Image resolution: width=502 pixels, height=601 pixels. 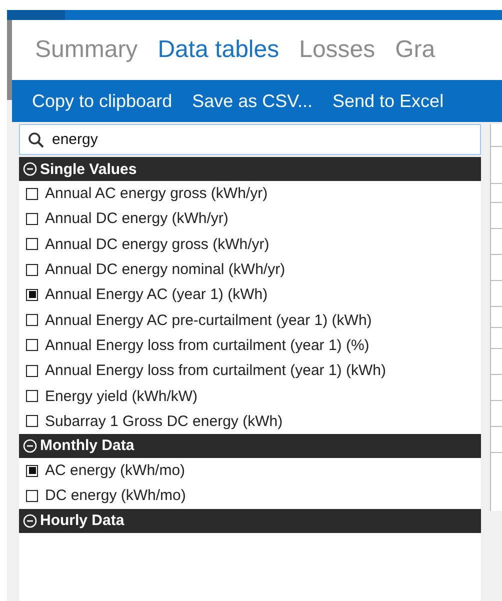 I want to click on toolbar-button: Send to Excel, so click(x=388, y=101).